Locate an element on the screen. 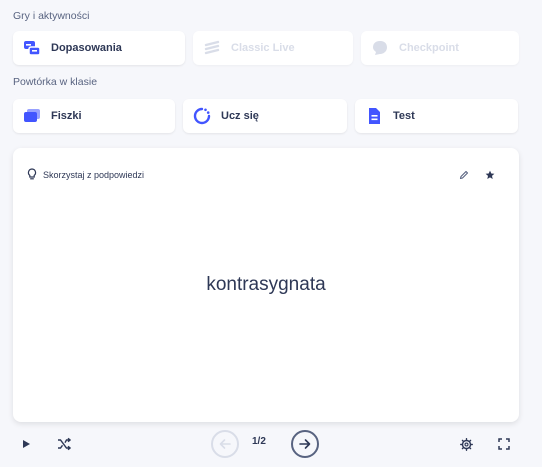 The height and width of the screenshot is (467, 542). gear-icon is located at coordinates (466, 444).